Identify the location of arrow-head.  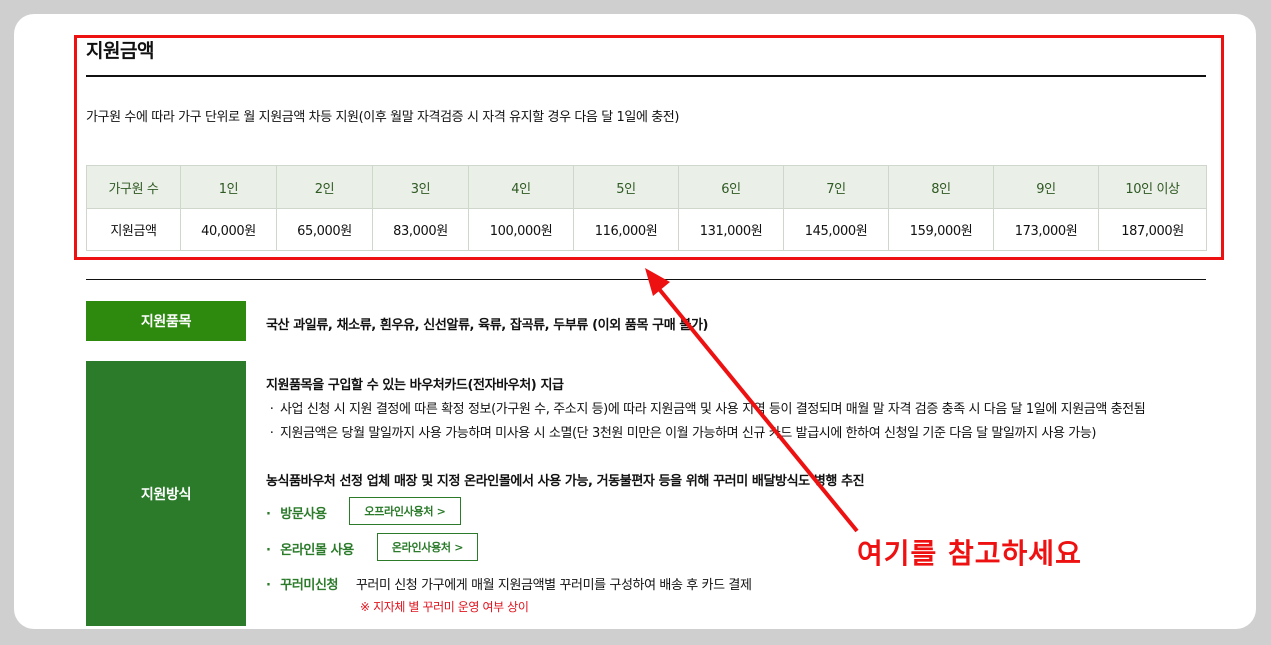
(657, 282).